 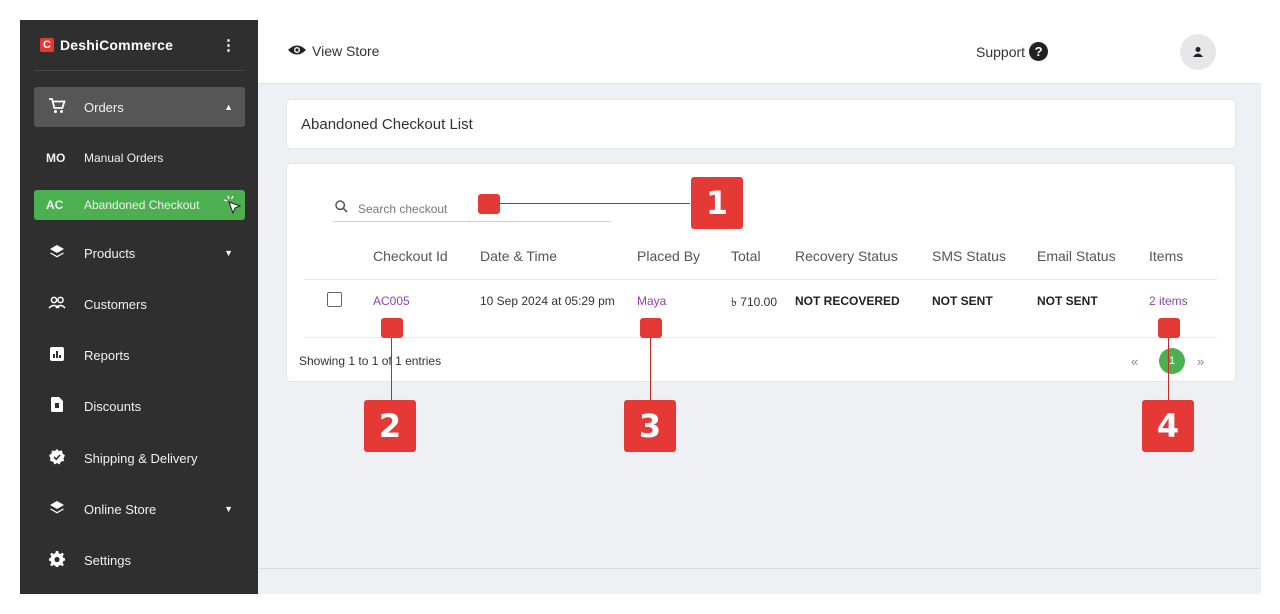 I want to click on footer-divider, so click(x=759, y=568).